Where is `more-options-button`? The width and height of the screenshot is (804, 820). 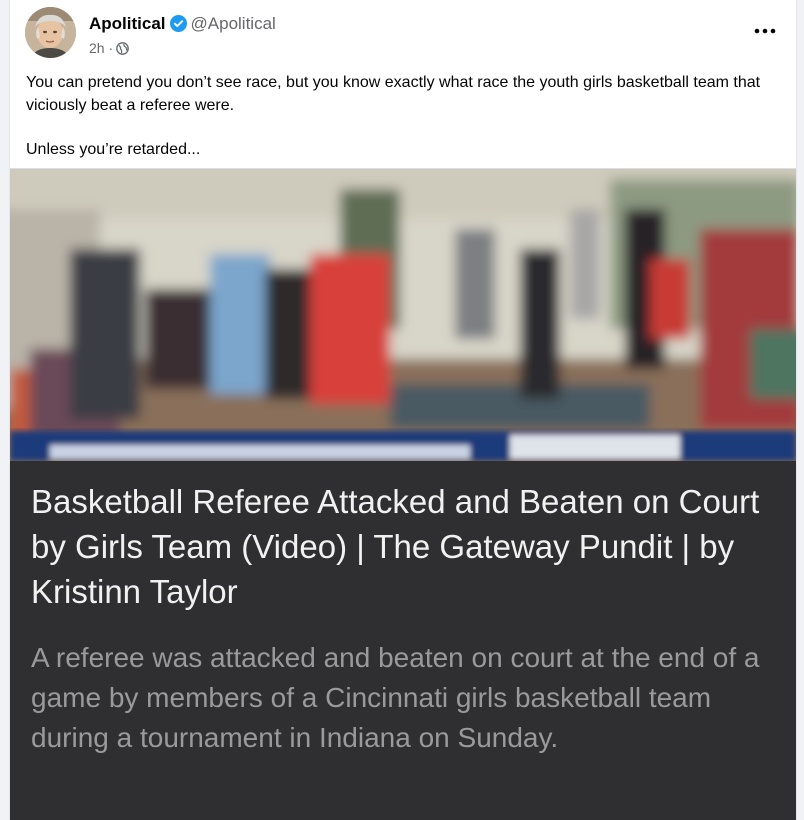 more-options-button is located at coordinates (765, 31).